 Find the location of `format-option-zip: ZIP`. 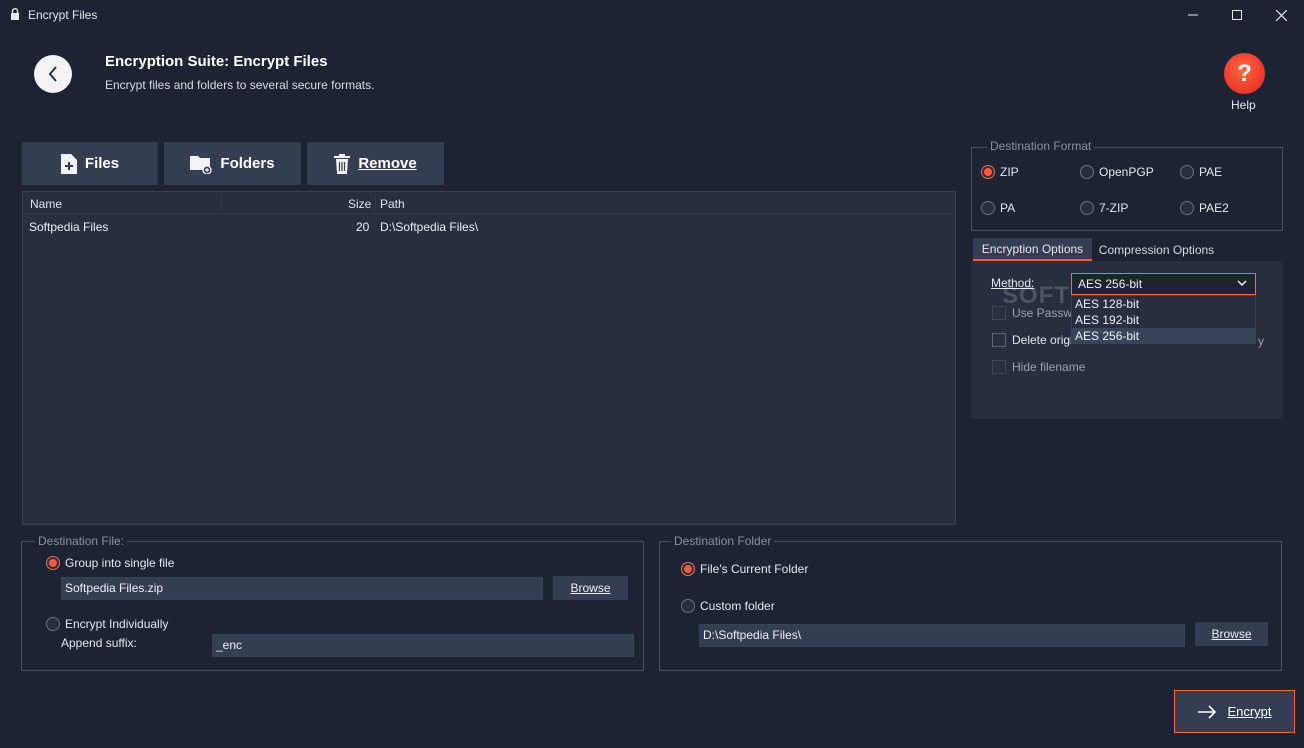

format-option-zip: ZIP is located at coordinates (1000, 172).